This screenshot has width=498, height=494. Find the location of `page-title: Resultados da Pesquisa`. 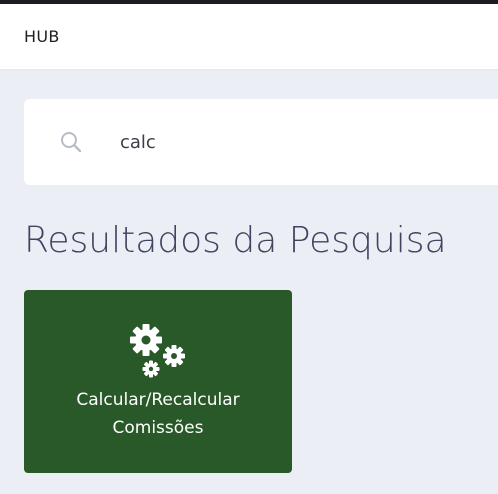

page-title: Resultados da Pesquisa is located at coordinates (235, 240).